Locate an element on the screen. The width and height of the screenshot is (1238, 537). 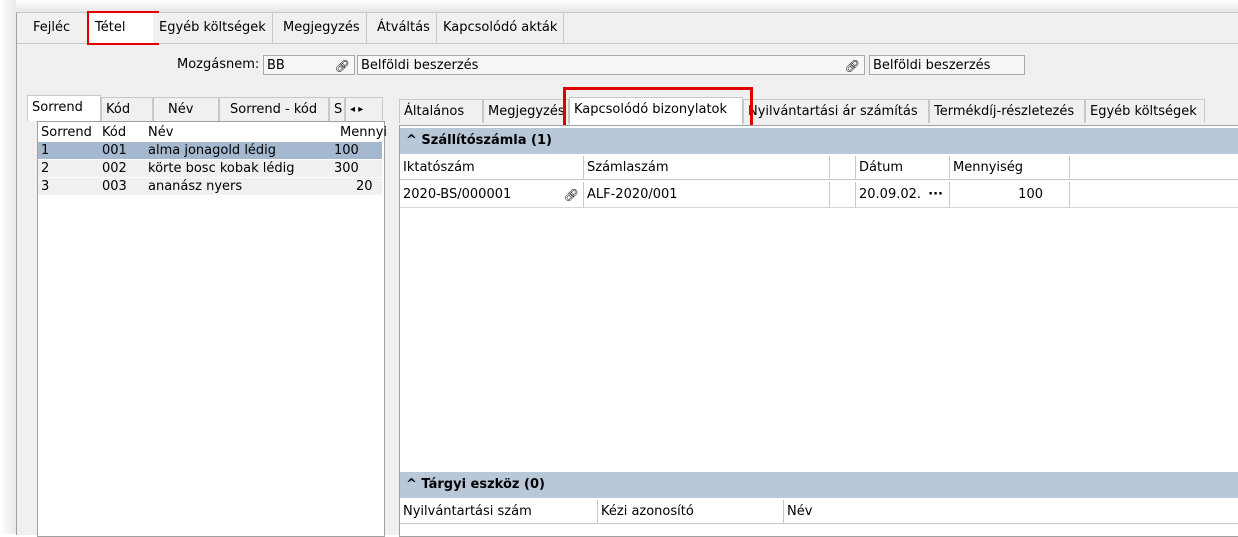
mozgasnem-name2-field: Belföldi beszerzés is located at coordinates (947, 65).